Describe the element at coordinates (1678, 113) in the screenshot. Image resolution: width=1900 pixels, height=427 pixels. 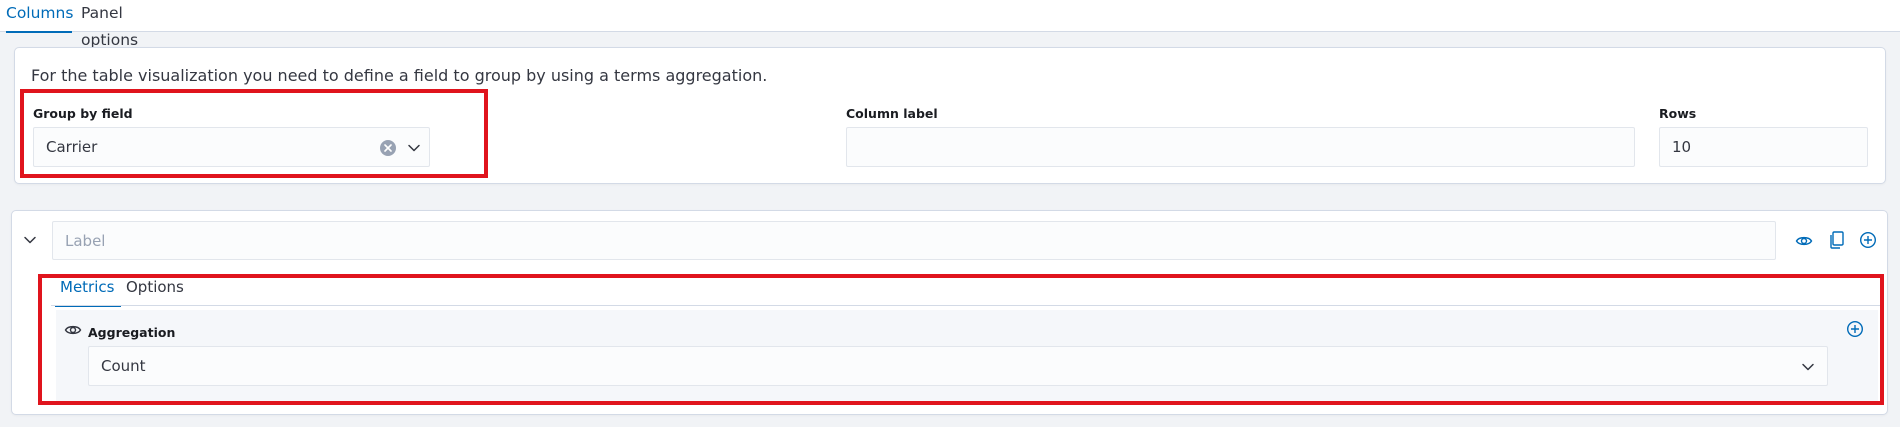
I see `rows-label: Rows` at that location.